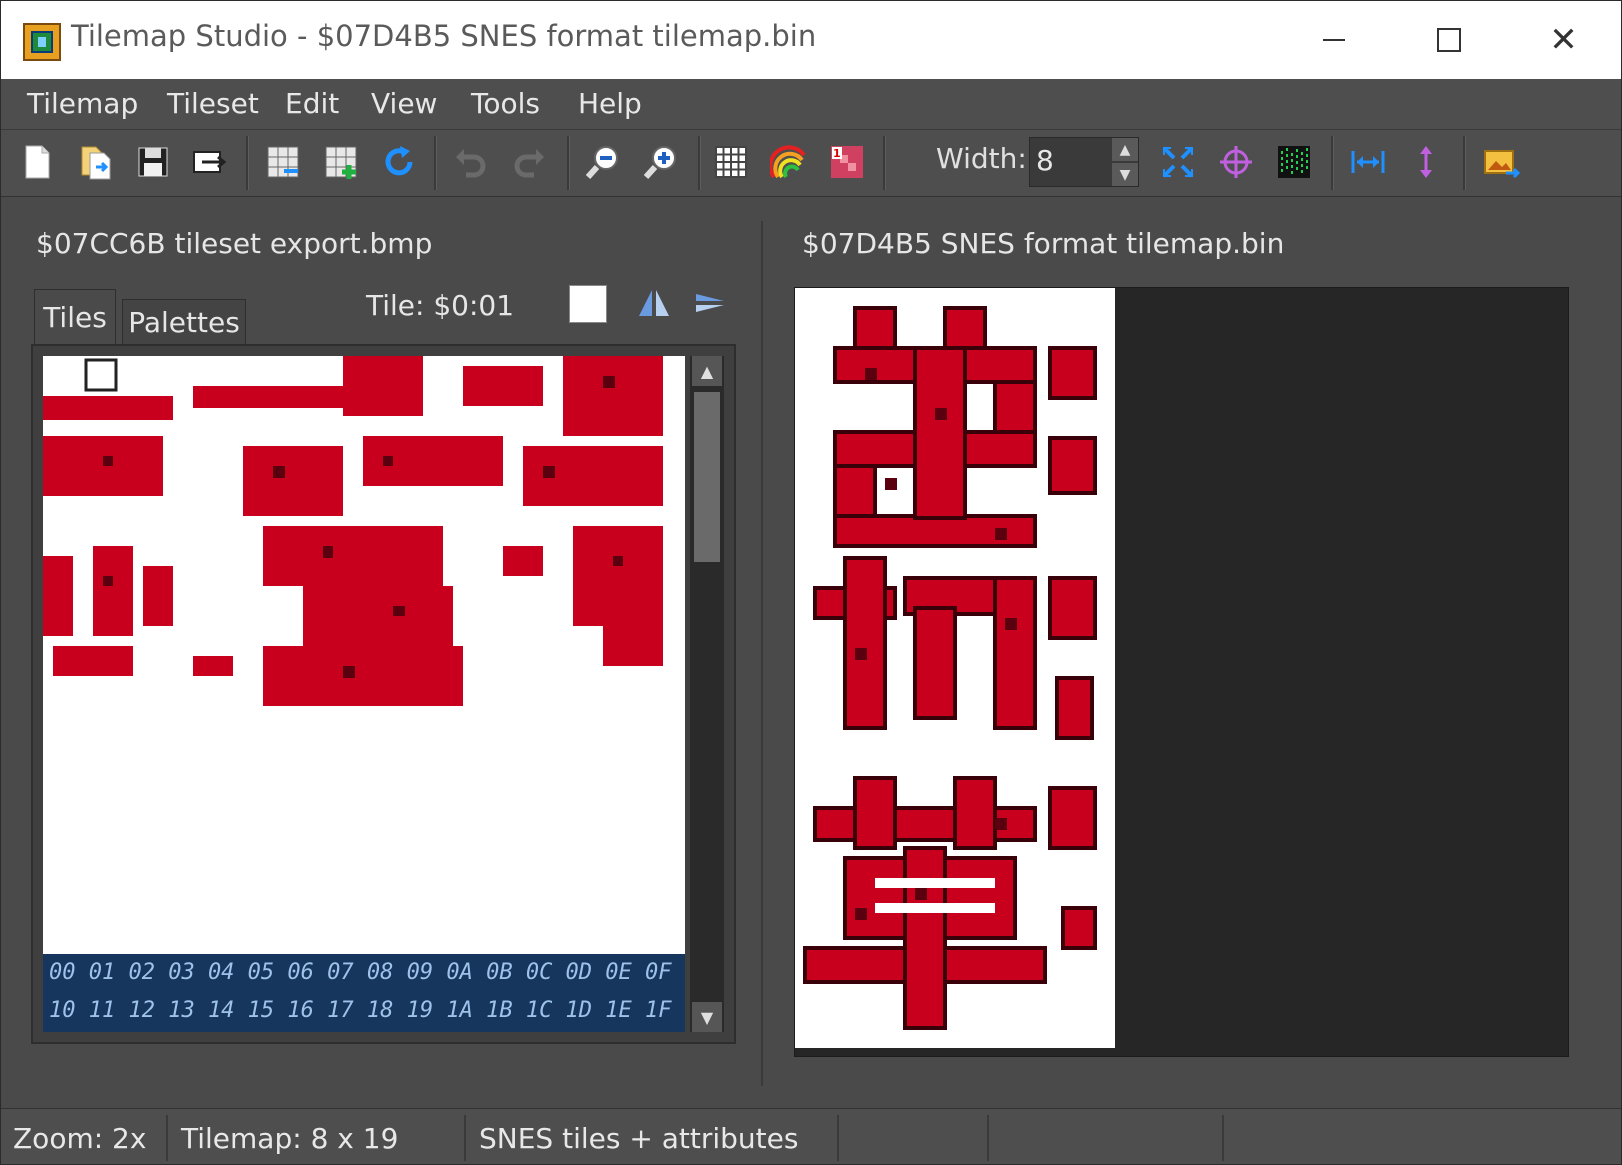 The height and width of the screenshot is (1165, 1622). I want to click on rainbow-icon, so click(789, 162).